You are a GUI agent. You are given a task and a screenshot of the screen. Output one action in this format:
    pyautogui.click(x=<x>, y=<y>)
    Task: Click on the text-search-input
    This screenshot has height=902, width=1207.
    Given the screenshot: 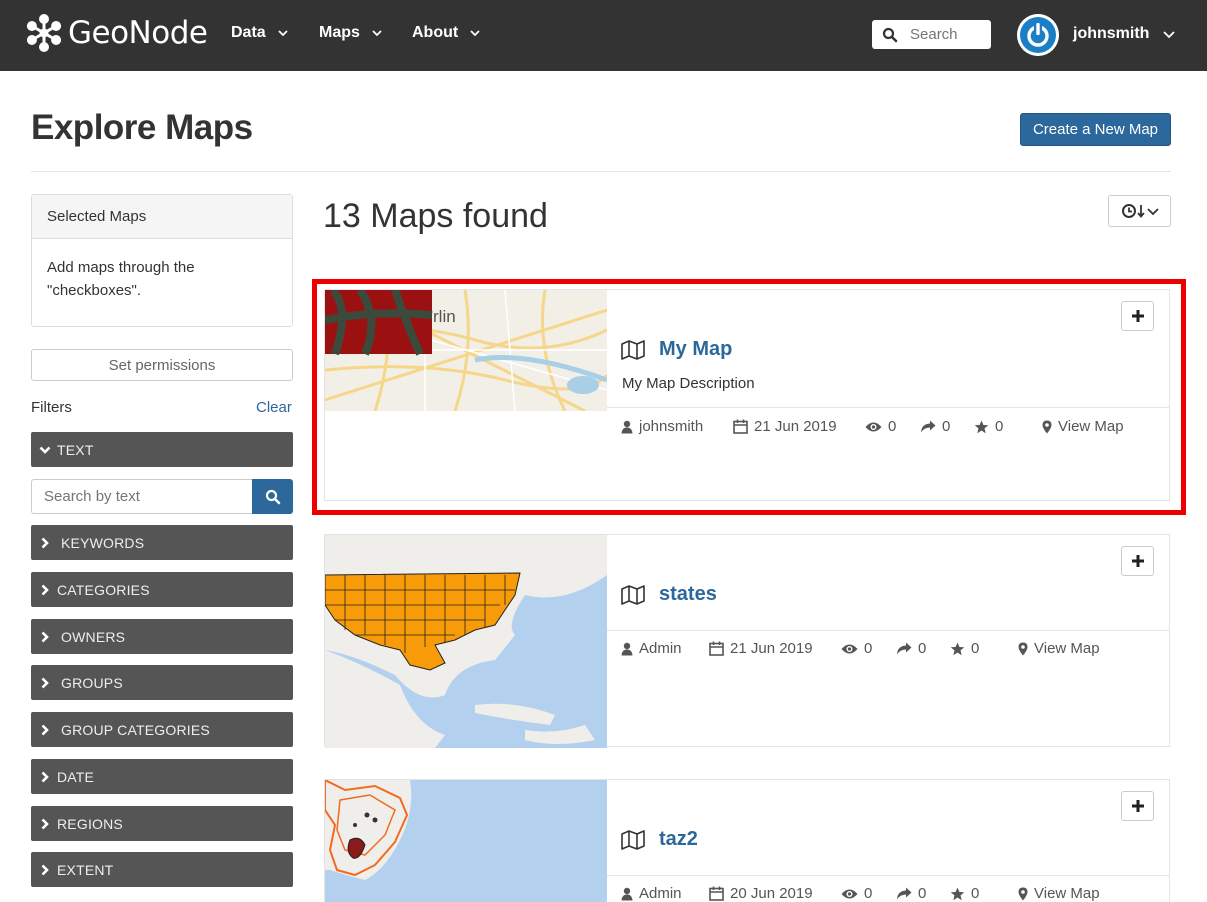 What is the action you would take?
    pyautogui.click(x=142, y=496)
    